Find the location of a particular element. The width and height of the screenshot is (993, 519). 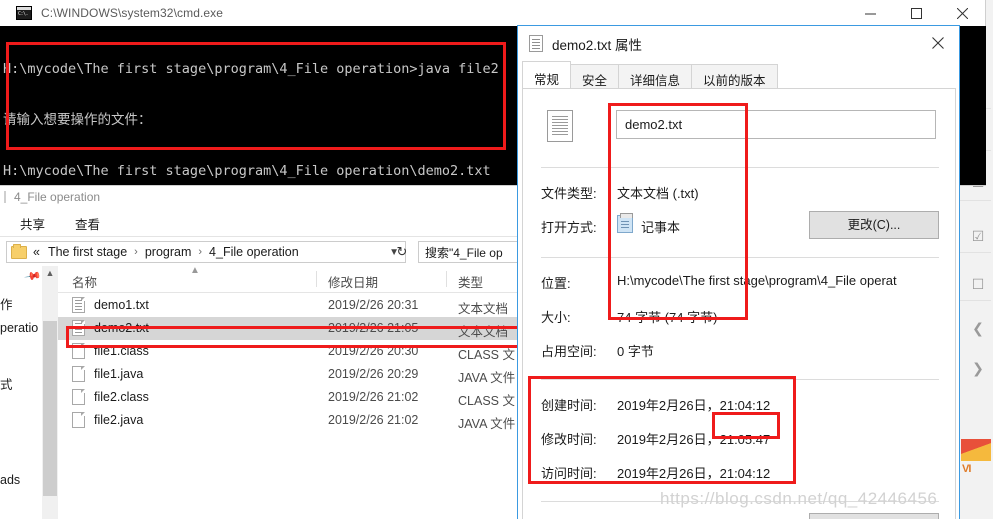

table-row: demo1.txt 2019/2/26 20:31 文本文档 is located at coordinates (288, 305).